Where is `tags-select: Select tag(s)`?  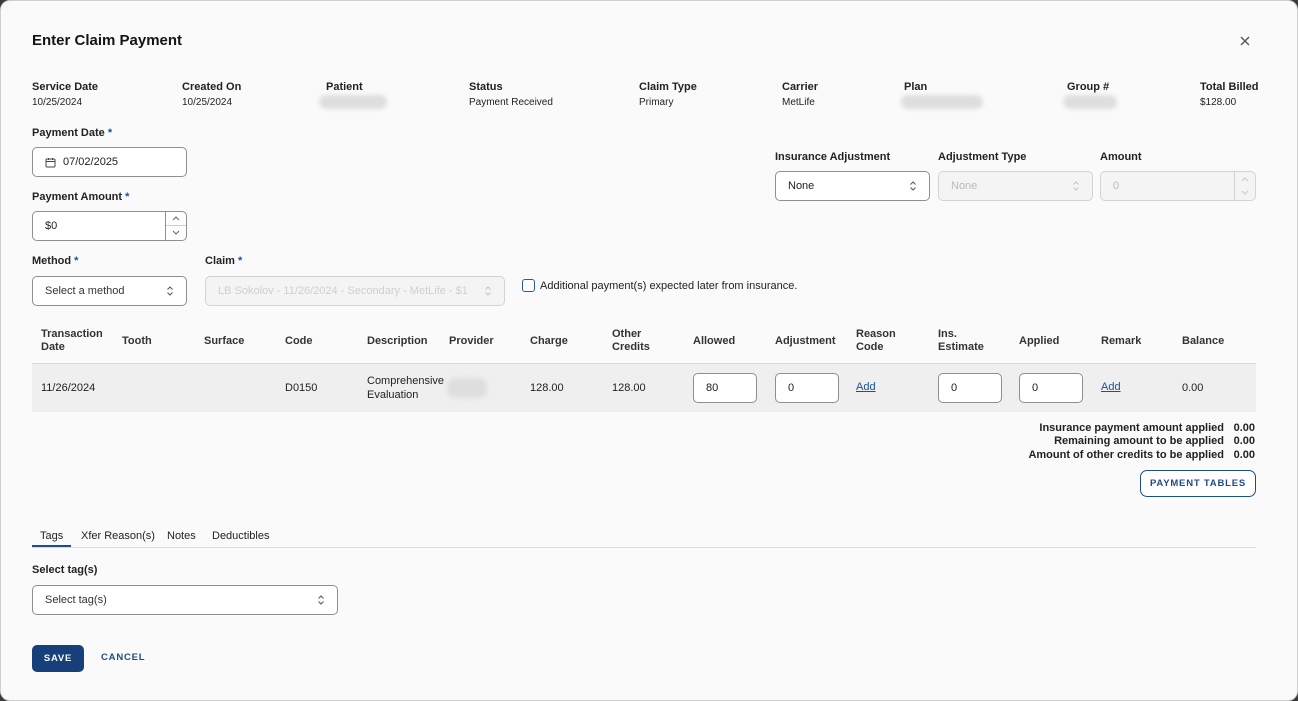 tags-select: Select tag(s) is located at coordinates (185, 600).